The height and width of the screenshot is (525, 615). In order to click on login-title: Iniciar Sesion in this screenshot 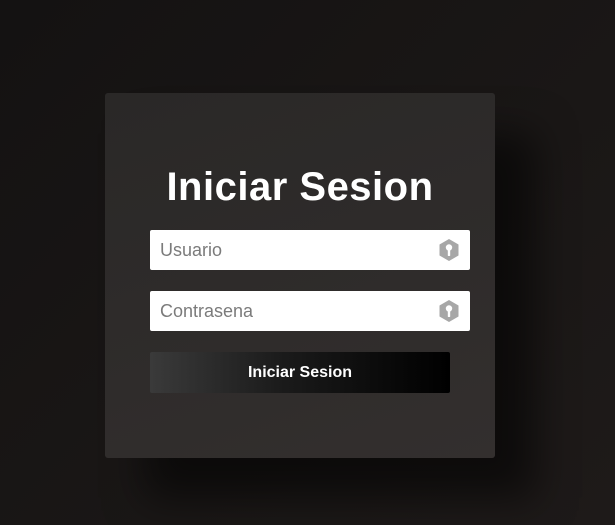, I will do `click(300, 187)`.